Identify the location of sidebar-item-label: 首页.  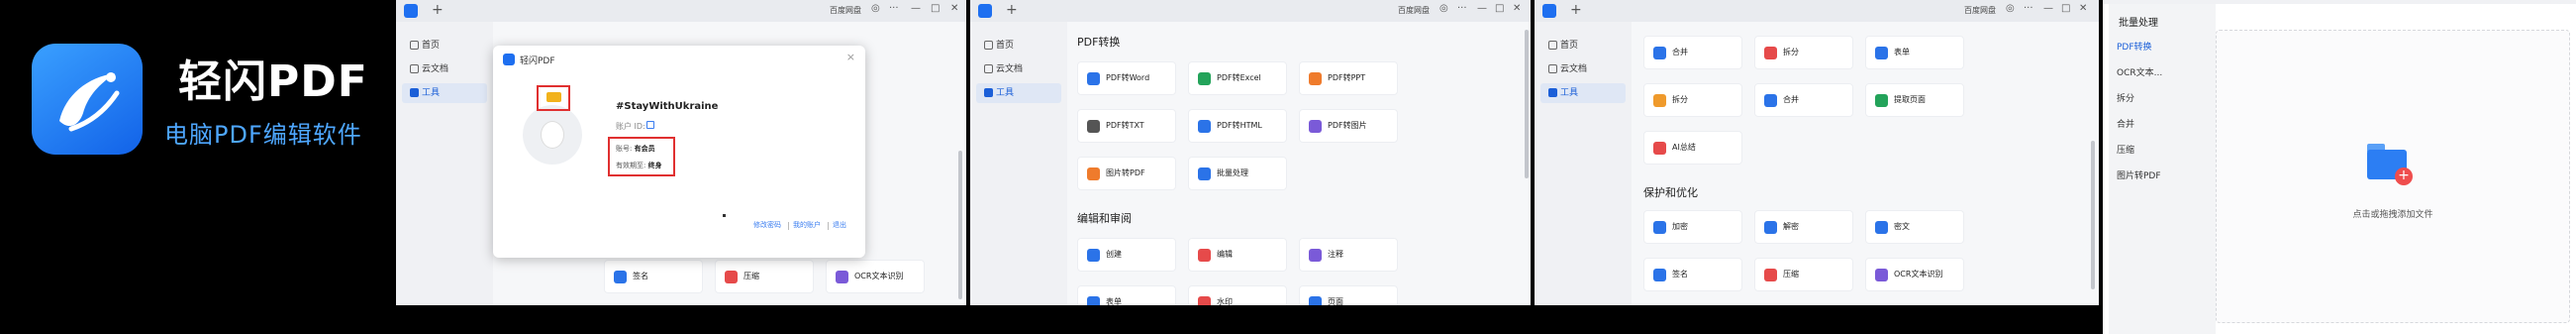
(1570, 46).